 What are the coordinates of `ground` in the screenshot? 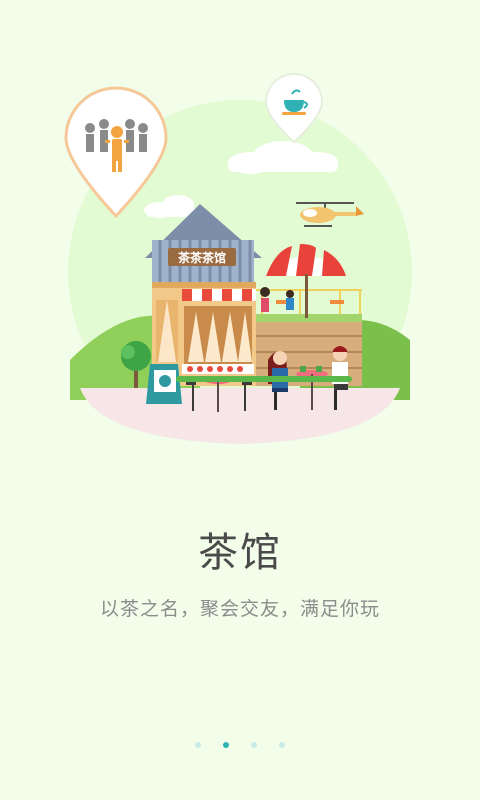 It's located at (240, 416).